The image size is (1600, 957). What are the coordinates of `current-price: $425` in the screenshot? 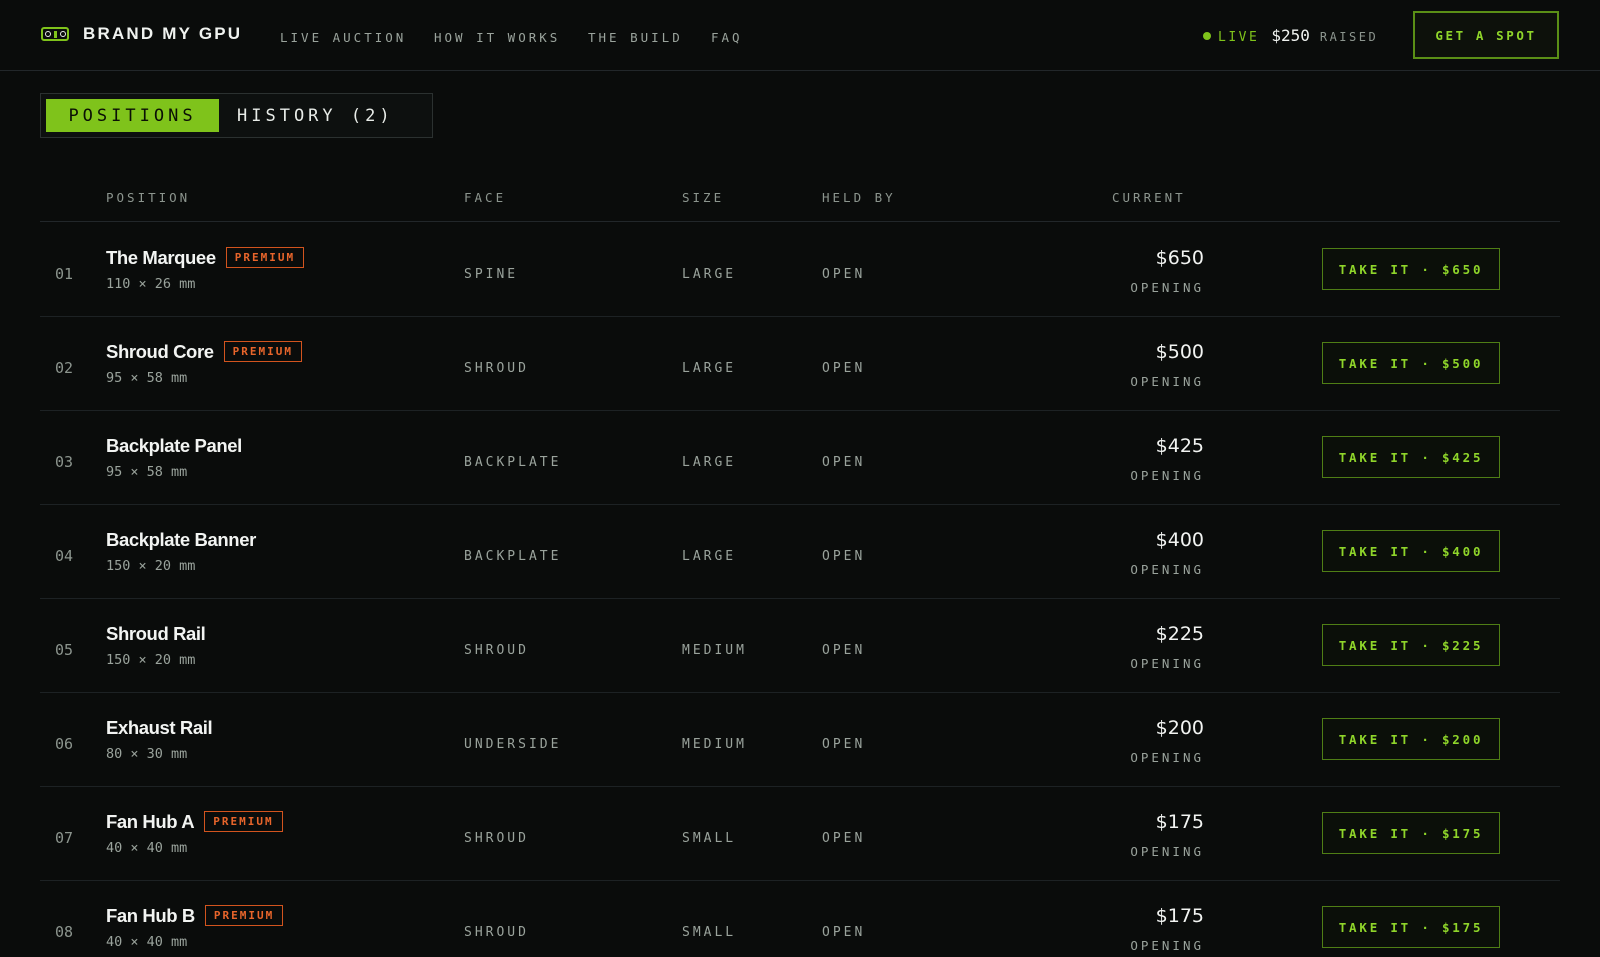 It's located at (1179, 446).